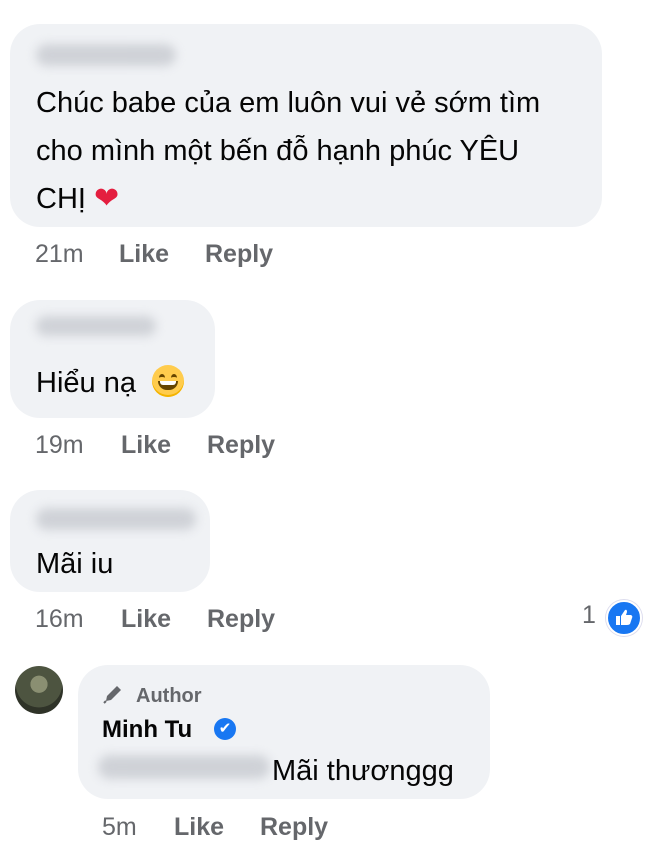 The height and width of the screenshot is (848, 660). Describe the element at coordinates (114, 694) in the screenshot. I see `pencil-icon` at that location.